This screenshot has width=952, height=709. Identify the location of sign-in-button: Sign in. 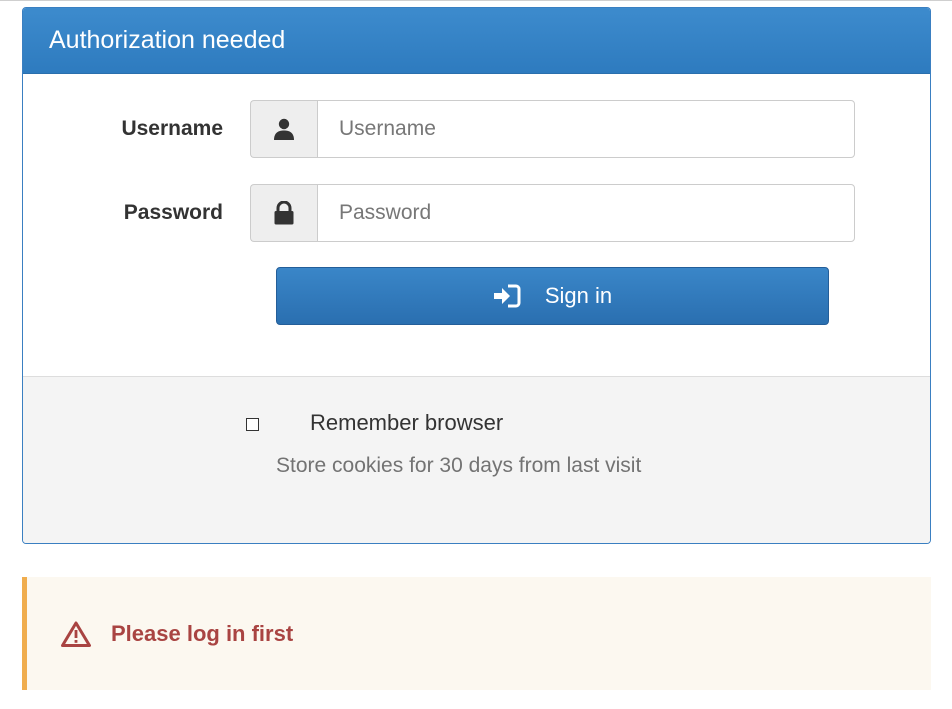
(552, 296).